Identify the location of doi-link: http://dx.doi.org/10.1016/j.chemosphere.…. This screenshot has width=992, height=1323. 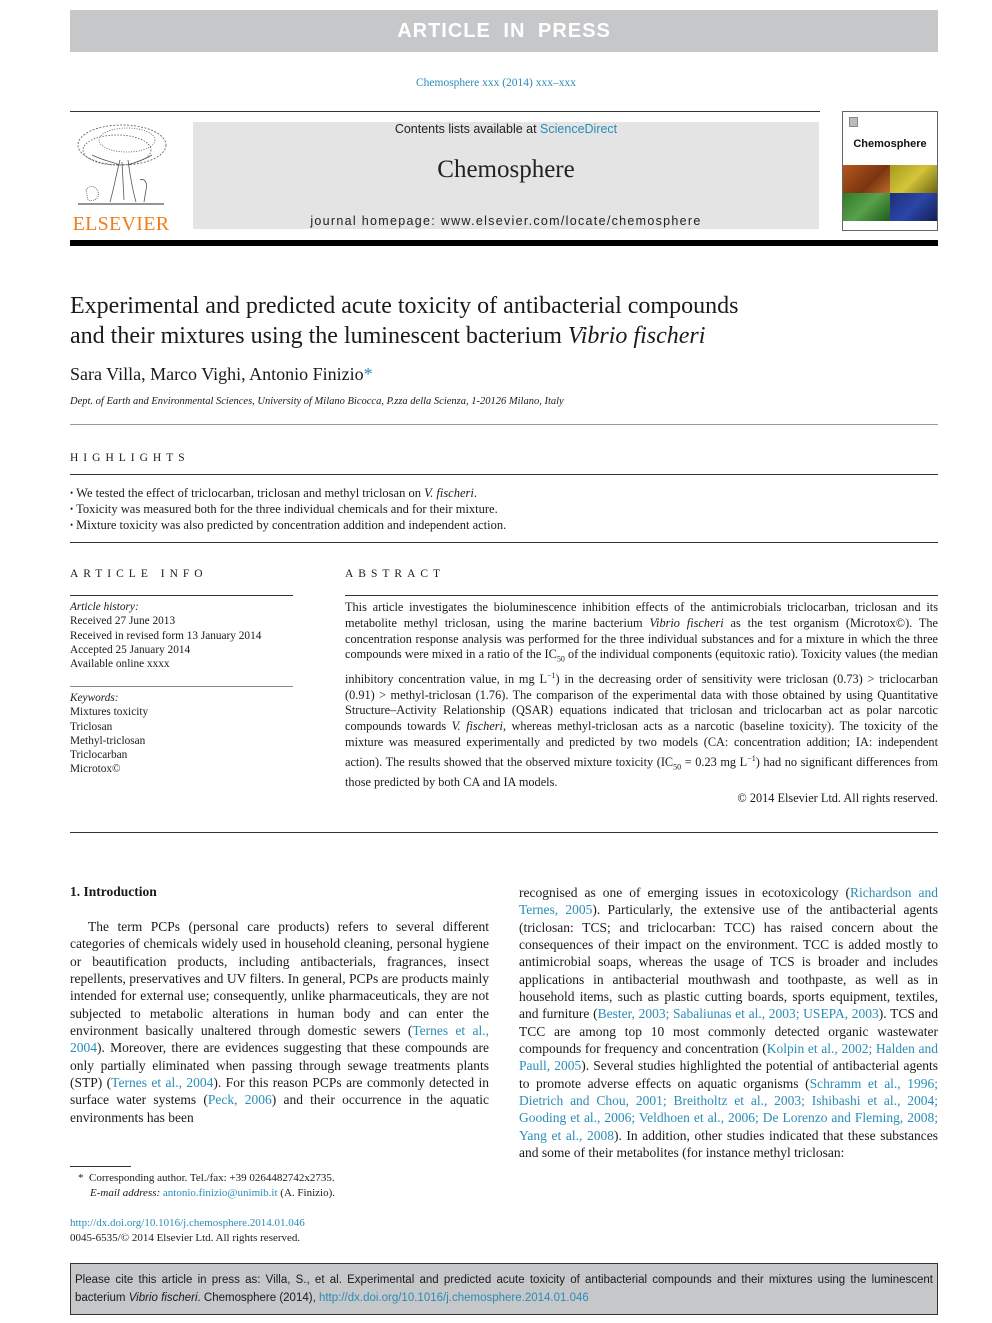
(187, 1223).